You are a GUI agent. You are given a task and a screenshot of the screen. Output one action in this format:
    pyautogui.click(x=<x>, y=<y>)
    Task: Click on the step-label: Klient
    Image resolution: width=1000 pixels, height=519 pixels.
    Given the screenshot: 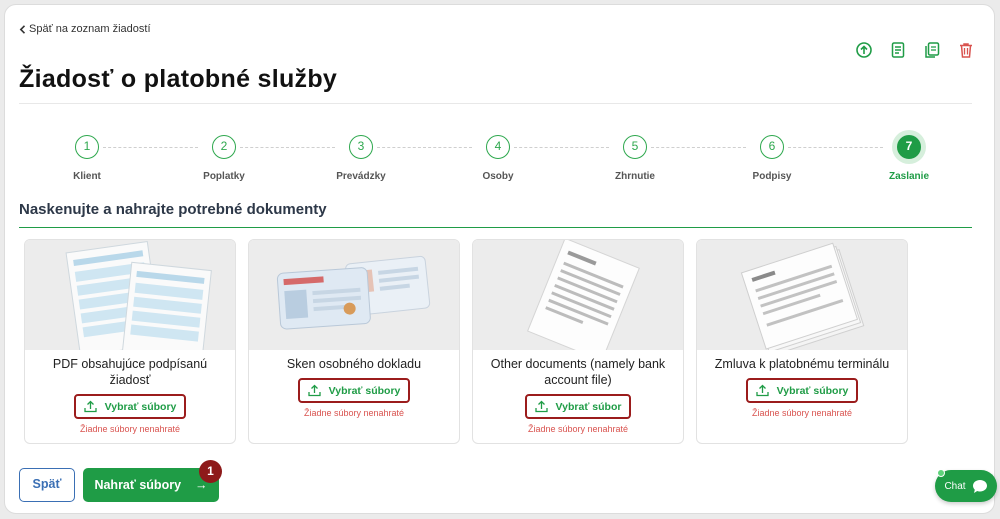 What is the action you would take?
    pyautogui.click(x=87, y=176)
    